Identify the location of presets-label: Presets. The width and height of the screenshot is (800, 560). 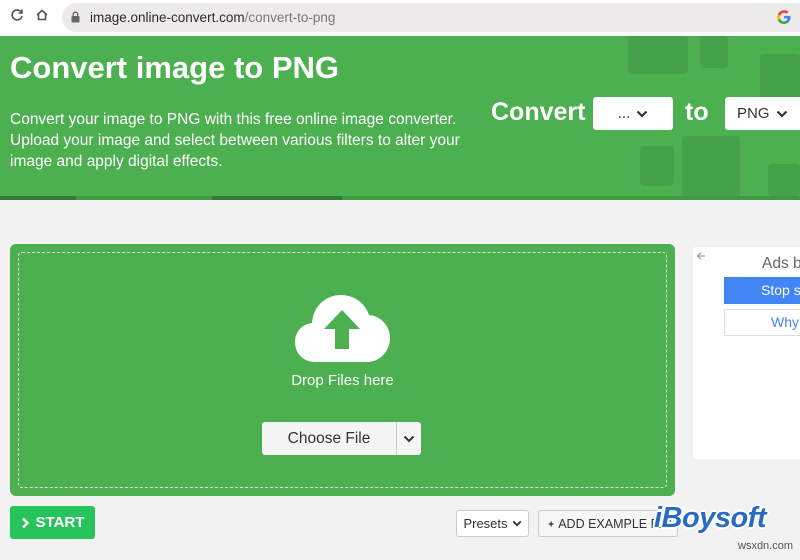
(485, 523).